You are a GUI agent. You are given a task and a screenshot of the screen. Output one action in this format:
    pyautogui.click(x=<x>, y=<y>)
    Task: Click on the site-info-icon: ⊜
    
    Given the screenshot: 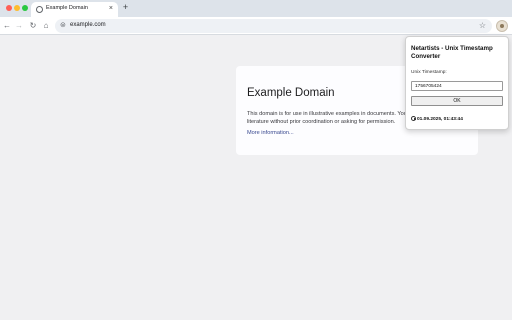 What is the action you would take?
    pyautogui.click(x=63, y=26)
    